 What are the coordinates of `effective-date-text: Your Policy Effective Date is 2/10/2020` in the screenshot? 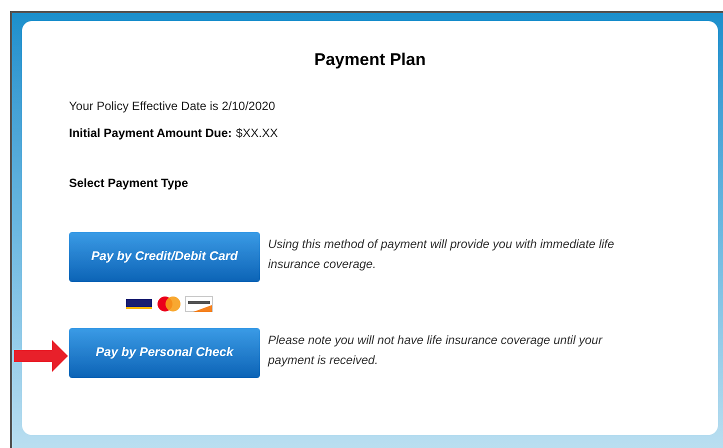 It's located at (172, 106).